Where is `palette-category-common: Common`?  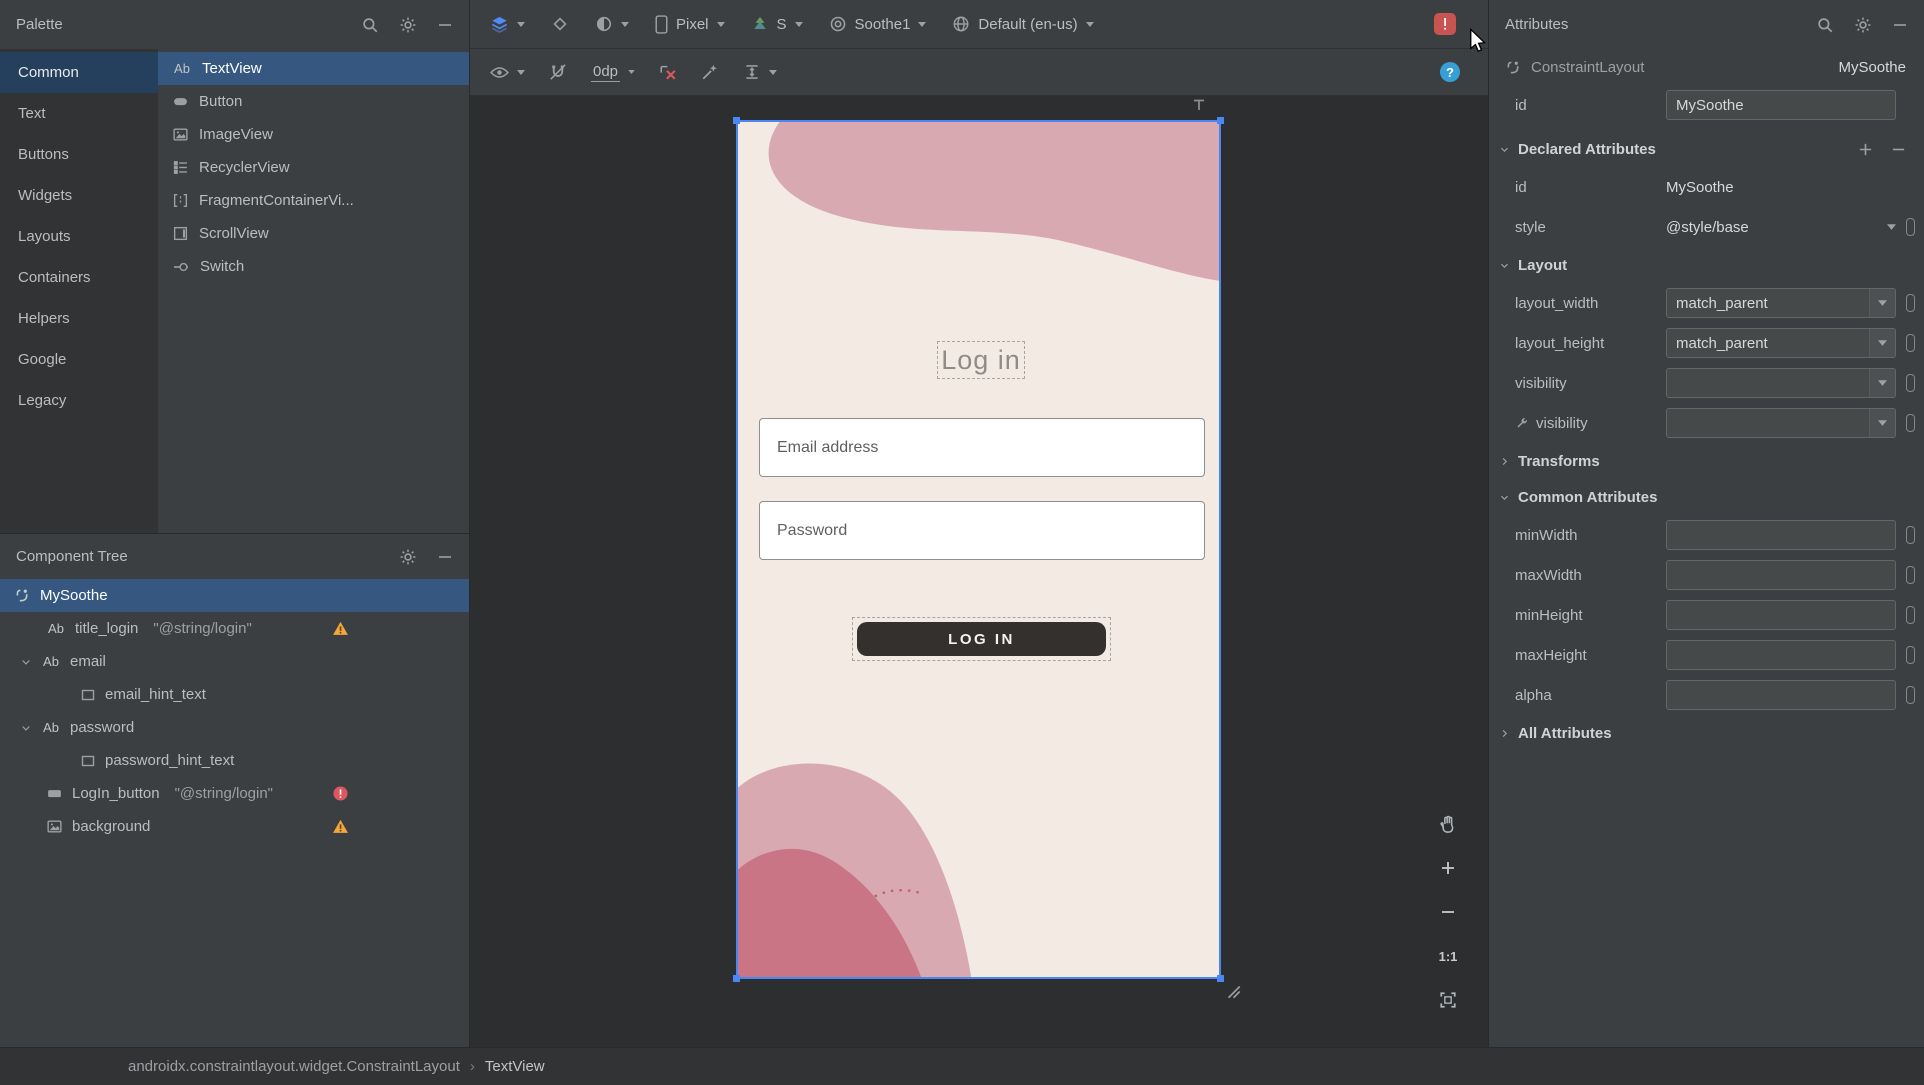
palette-category-common: Common is located at coordinates (79, 72).